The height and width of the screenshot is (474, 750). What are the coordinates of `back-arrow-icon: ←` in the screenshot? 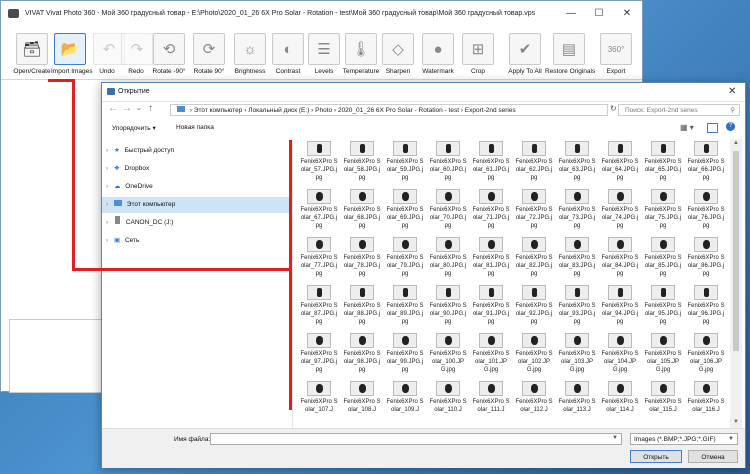 It's located at (113, 108).